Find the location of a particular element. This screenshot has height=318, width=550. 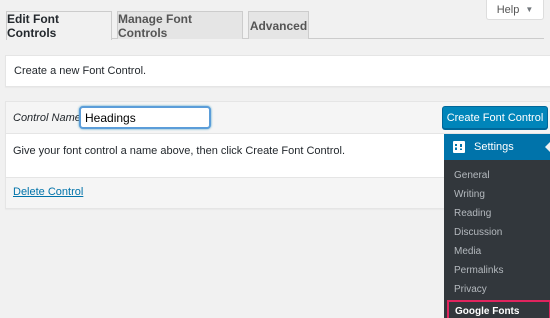

menu-settings: Settings is located at coordinates (497, 147).